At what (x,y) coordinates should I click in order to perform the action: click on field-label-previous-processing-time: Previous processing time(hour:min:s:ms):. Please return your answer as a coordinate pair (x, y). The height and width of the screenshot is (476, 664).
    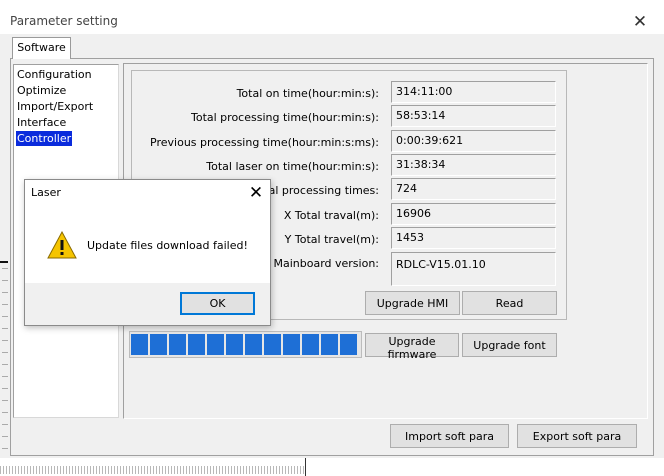
    Looking at the image, I should click on (264, 142).